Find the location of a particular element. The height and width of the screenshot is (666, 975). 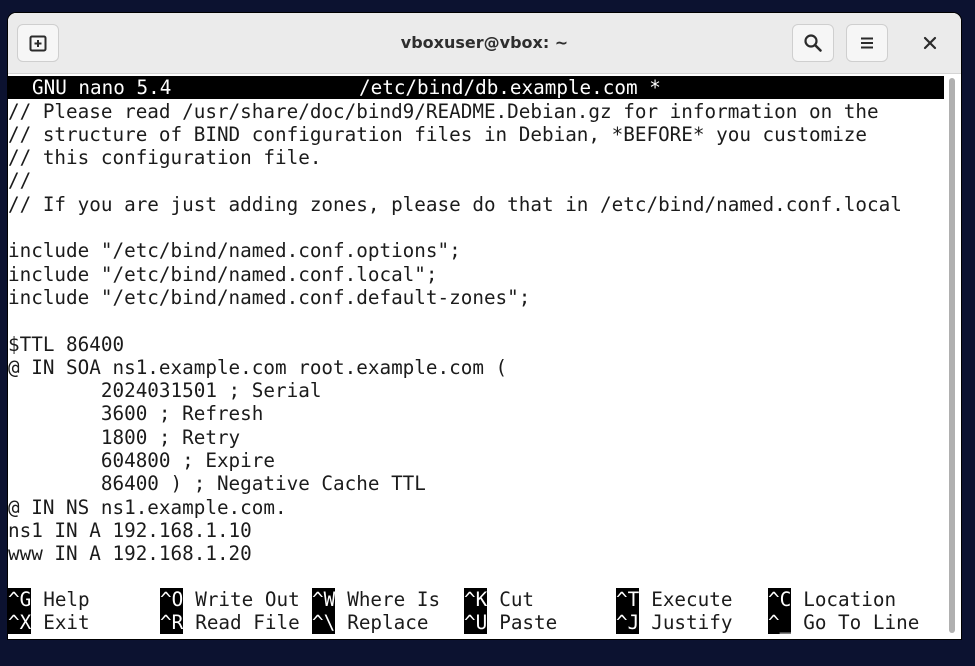

shortcut-key: ^J is located at coordinates (628, 623).